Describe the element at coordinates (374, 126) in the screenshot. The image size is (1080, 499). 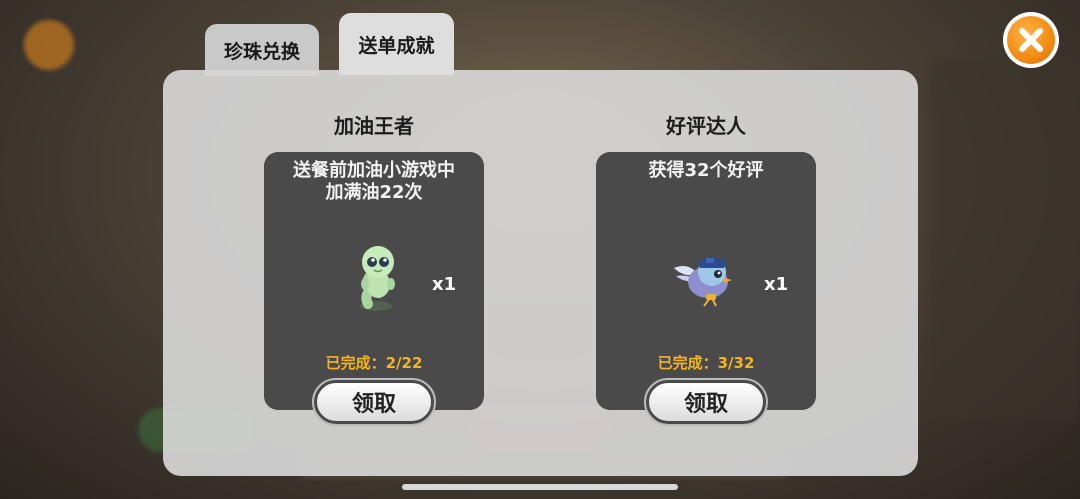
I see `achievement-title: 加油王者` at that location.